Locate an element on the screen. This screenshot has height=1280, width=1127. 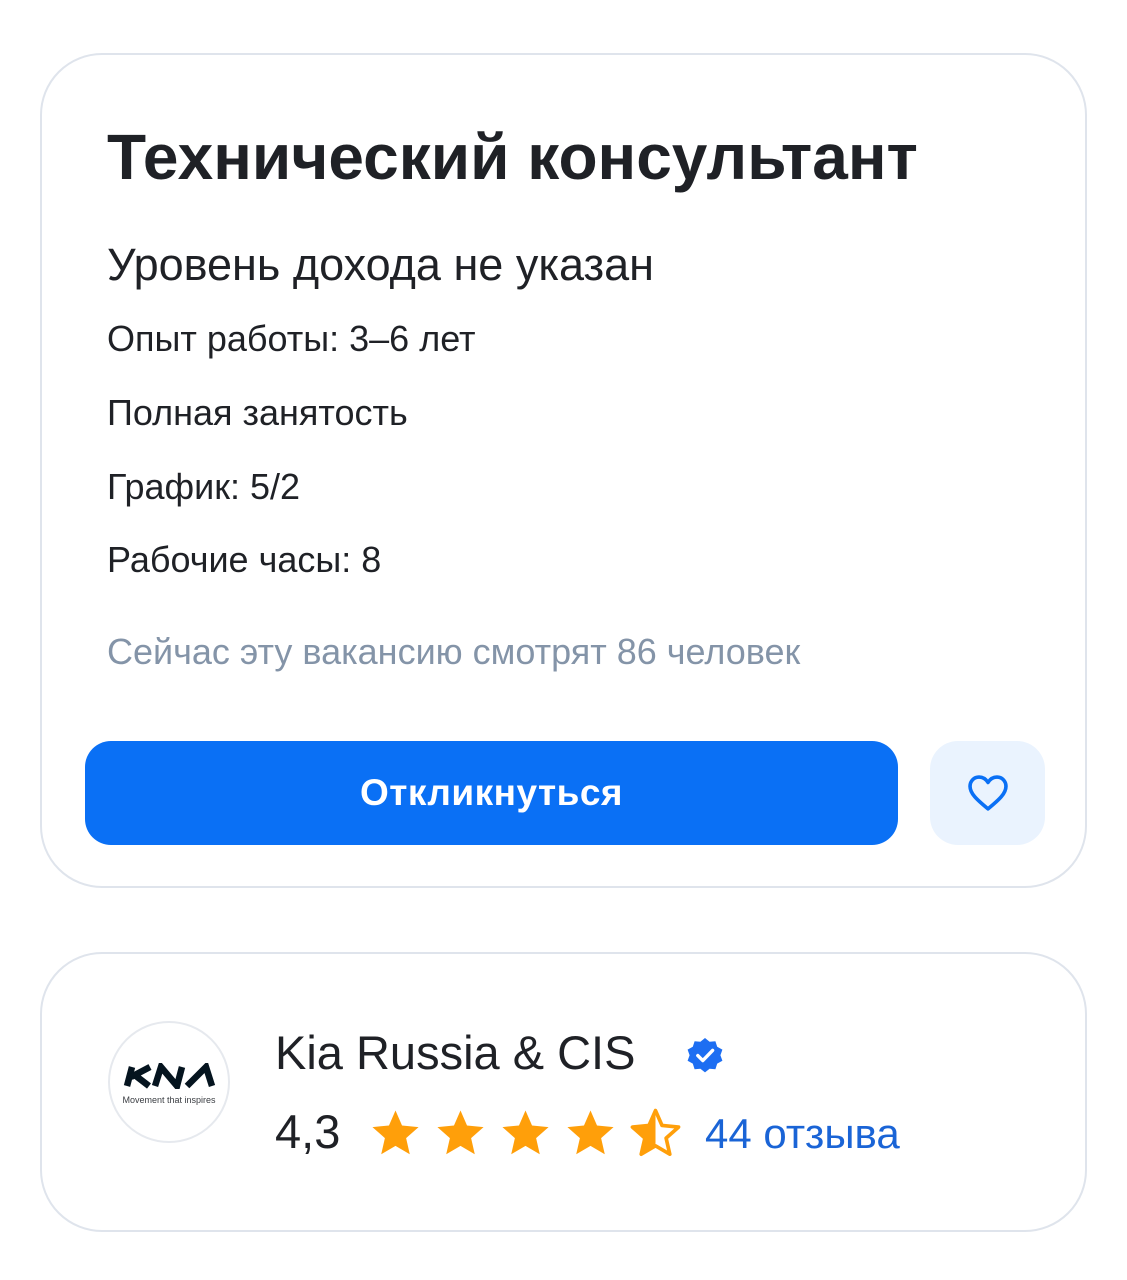
company-logo: Movement that inspires is located at coordinates (169, 1082).